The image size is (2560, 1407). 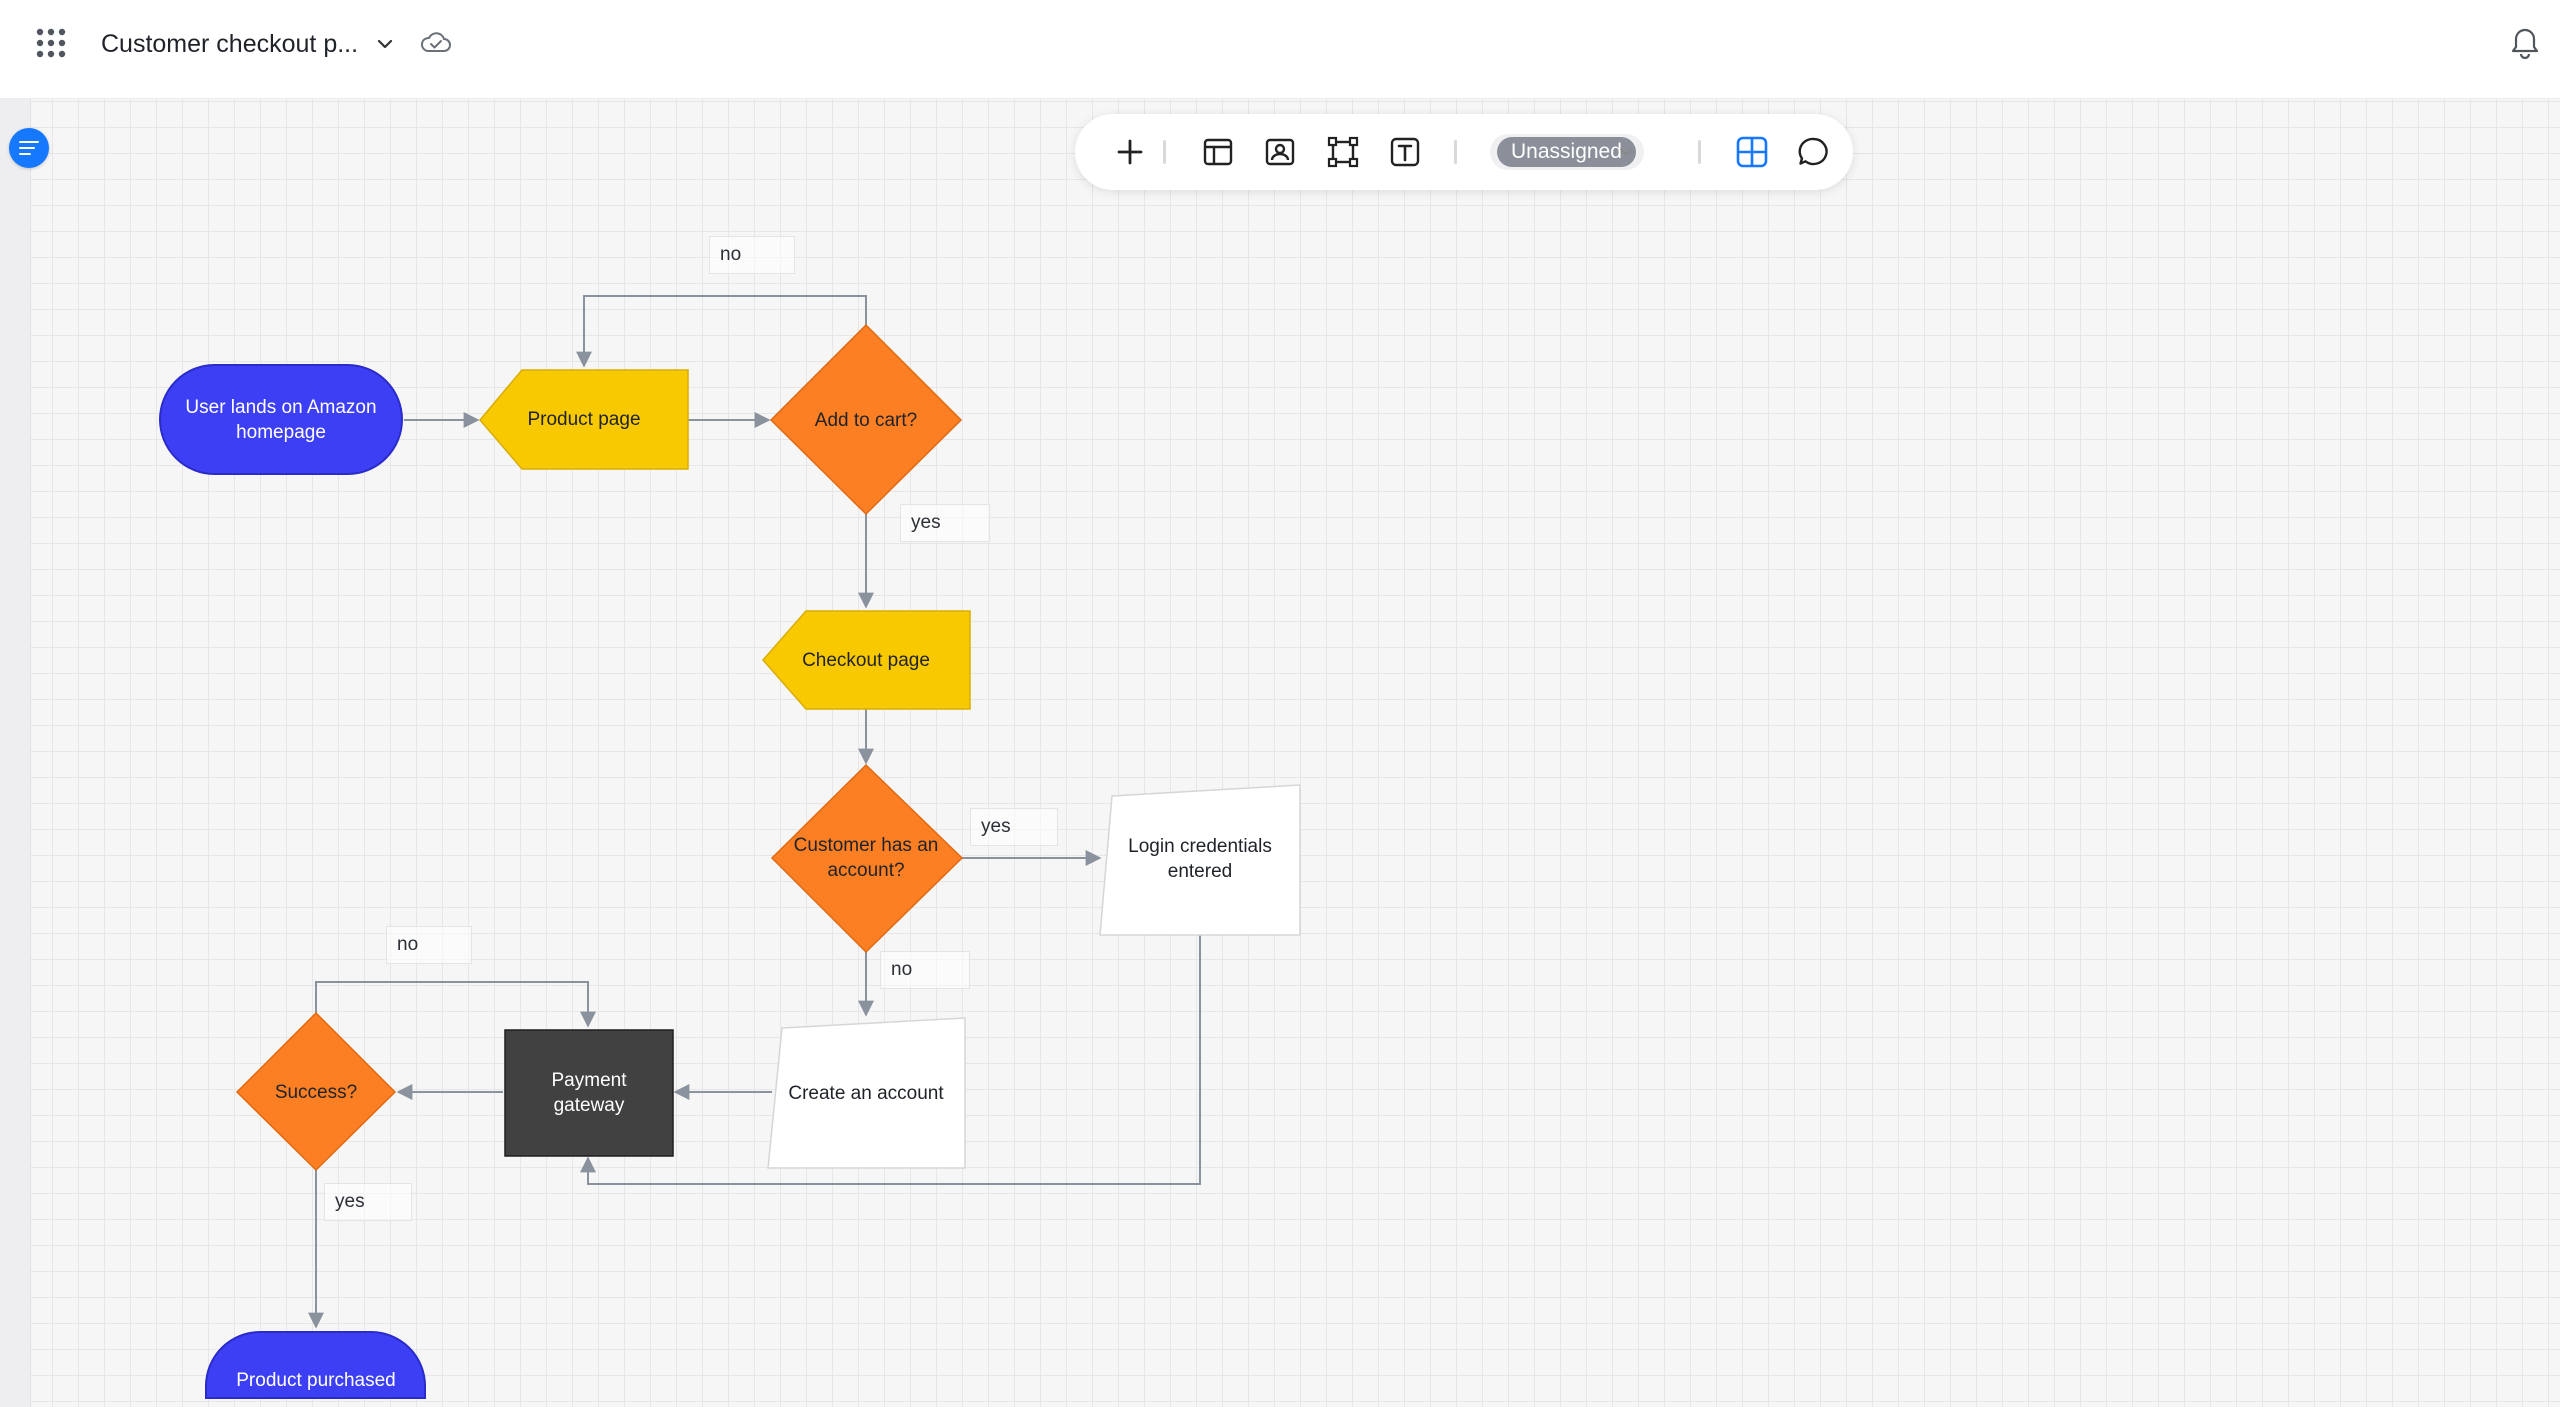 I want to click on node-label-checkout-page: Checkout page, so click(x=866, y=660).